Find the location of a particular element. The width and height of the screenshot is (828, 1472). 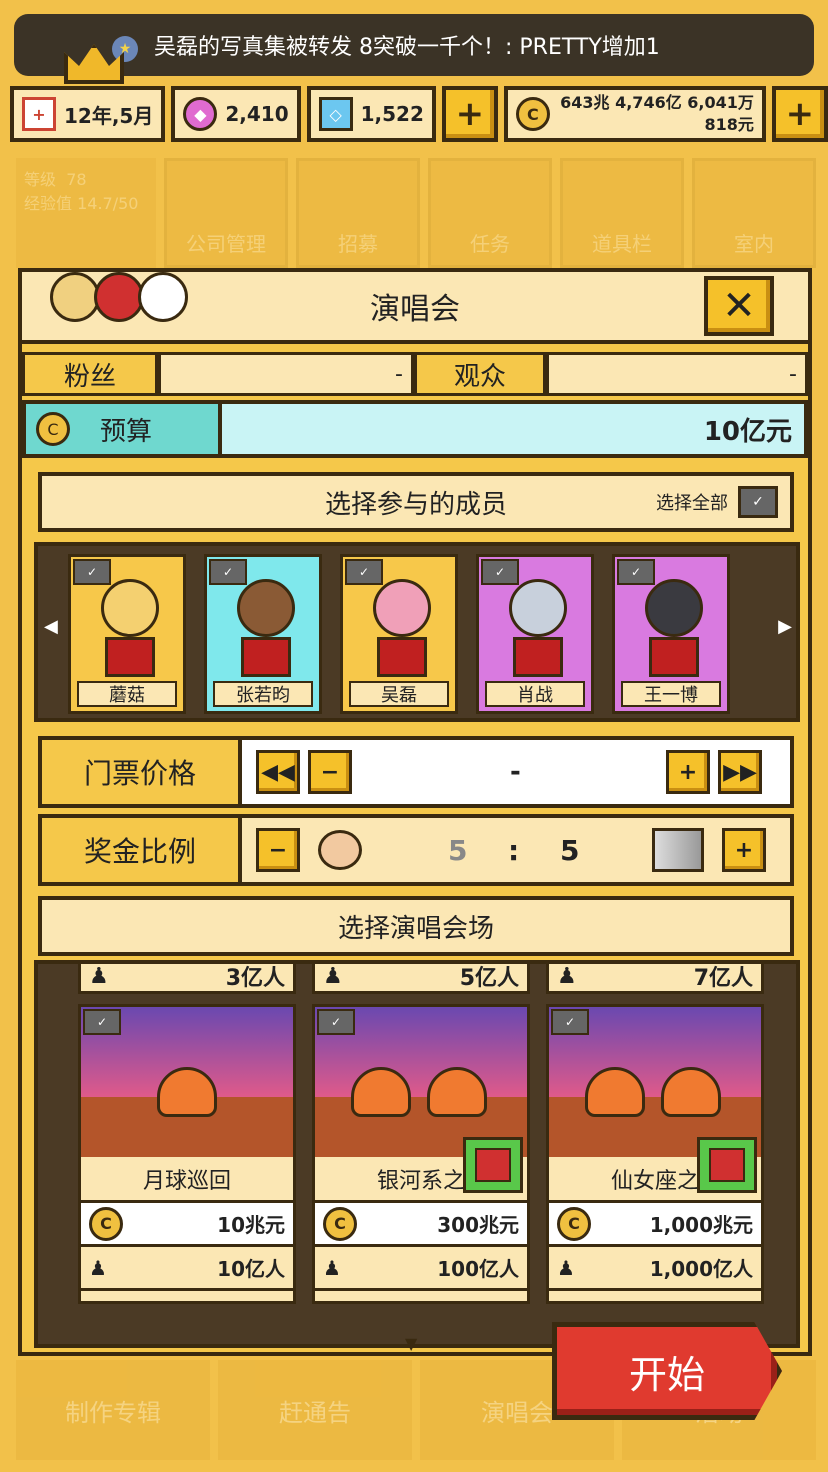

scroll-left-icon: ◀ is located at coordinates (51, 626).